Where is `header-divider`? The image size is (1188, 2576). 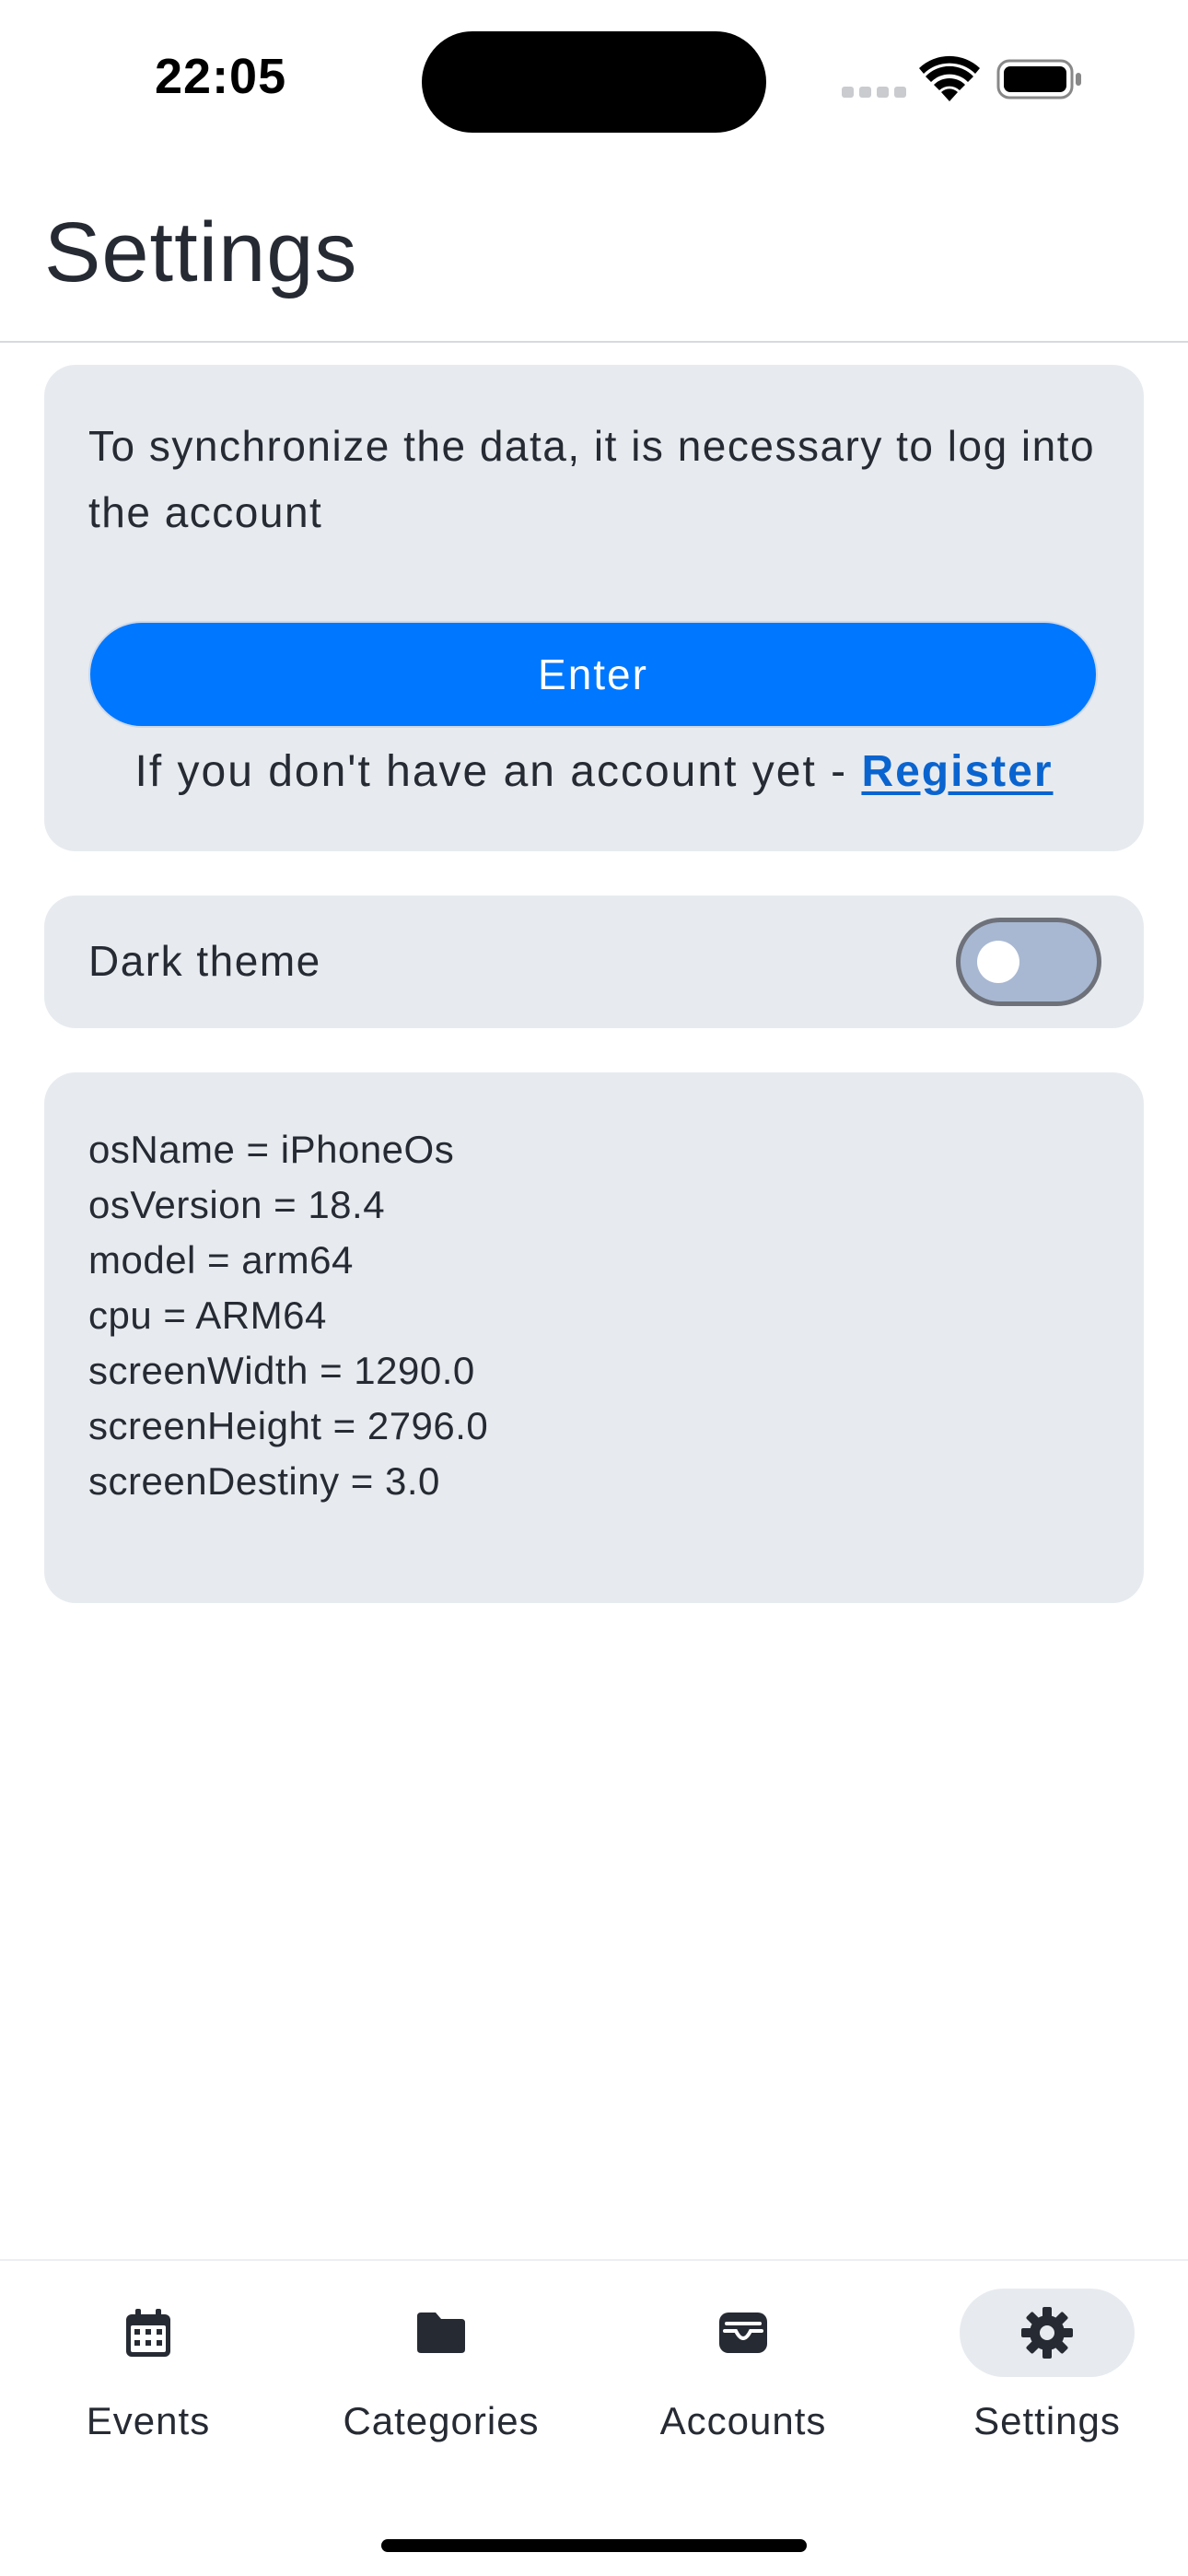 header-divider is located at coordinates (594, 342).